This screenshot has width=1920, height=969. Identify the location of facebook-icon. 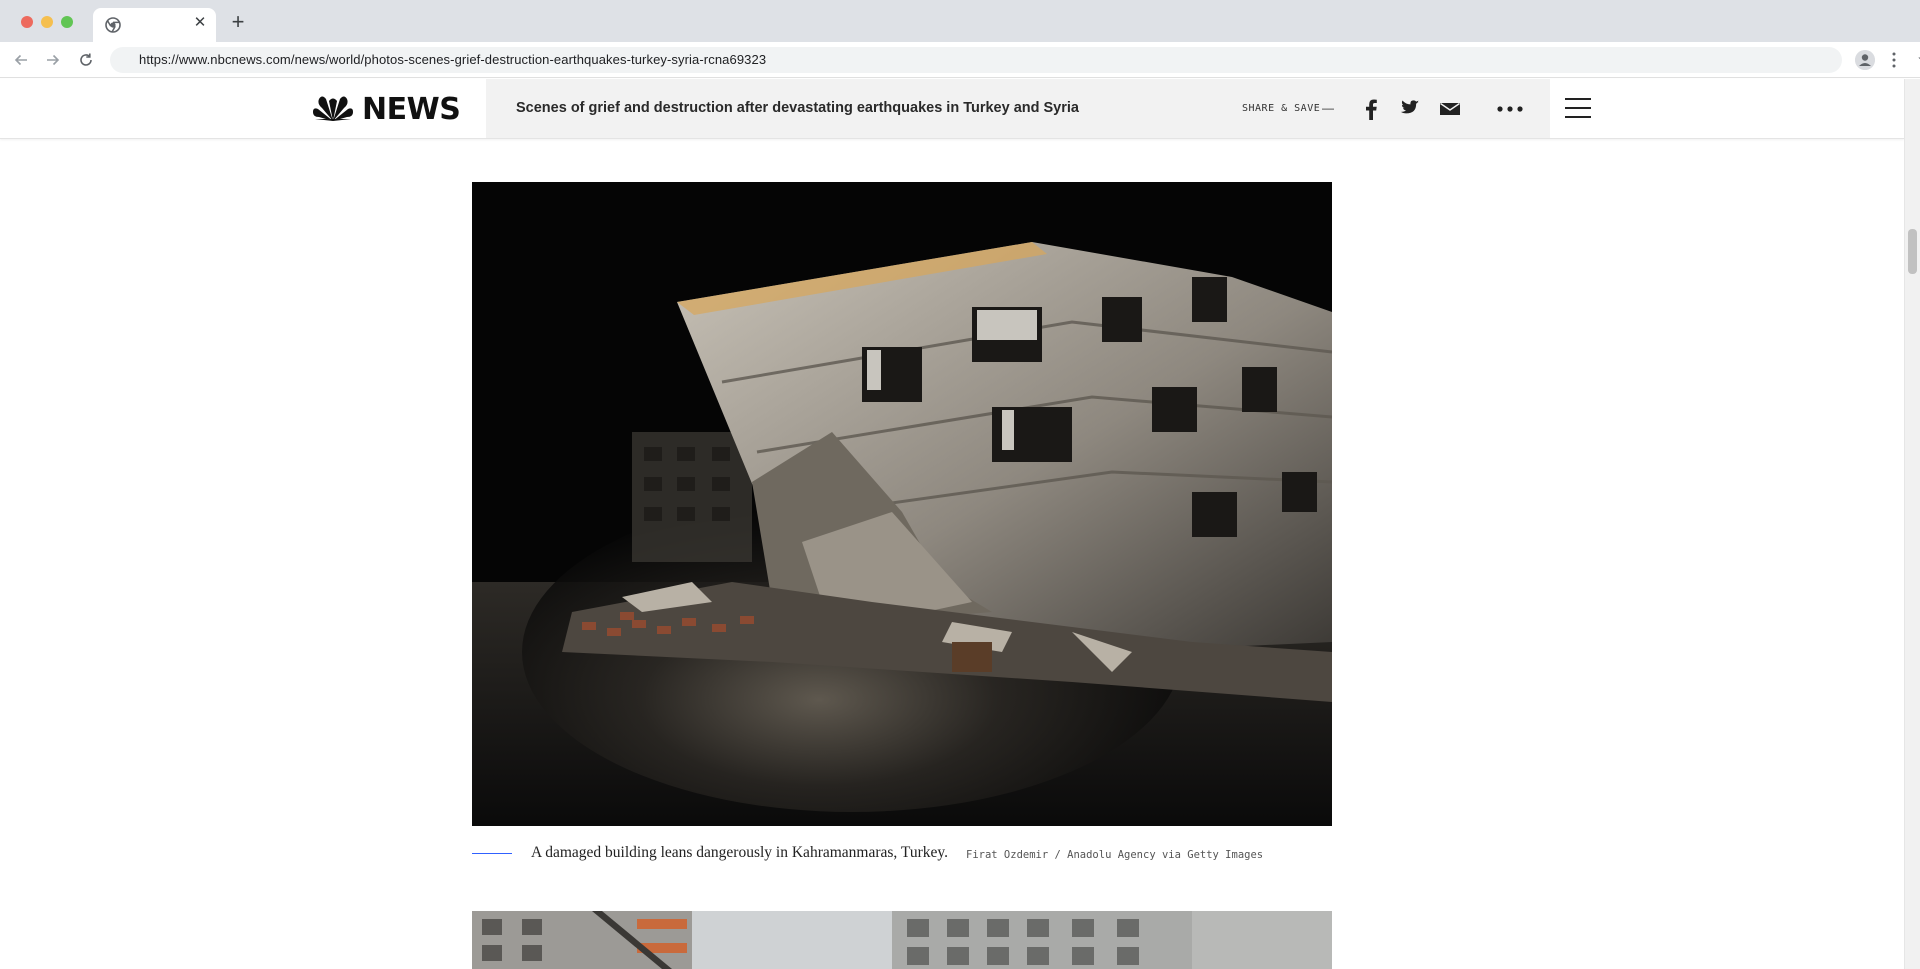
(1371, 109).